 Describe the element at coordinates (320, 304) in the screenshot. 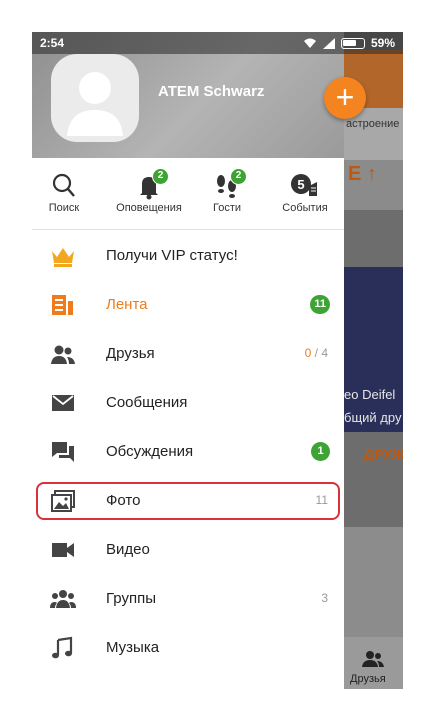

I see `feed-badge: 11` at that location.